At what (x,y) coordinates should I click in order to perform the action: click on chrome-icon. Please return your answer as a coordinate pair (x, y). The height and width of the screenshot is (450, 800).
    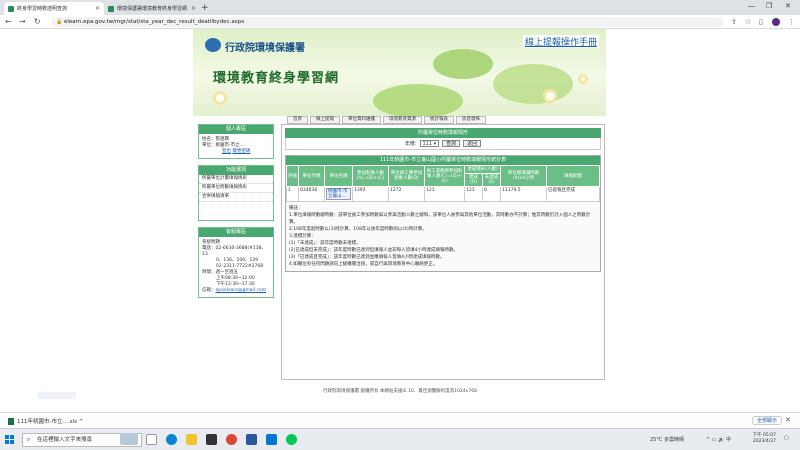
    Looking at the image, I should click on (231, 439).